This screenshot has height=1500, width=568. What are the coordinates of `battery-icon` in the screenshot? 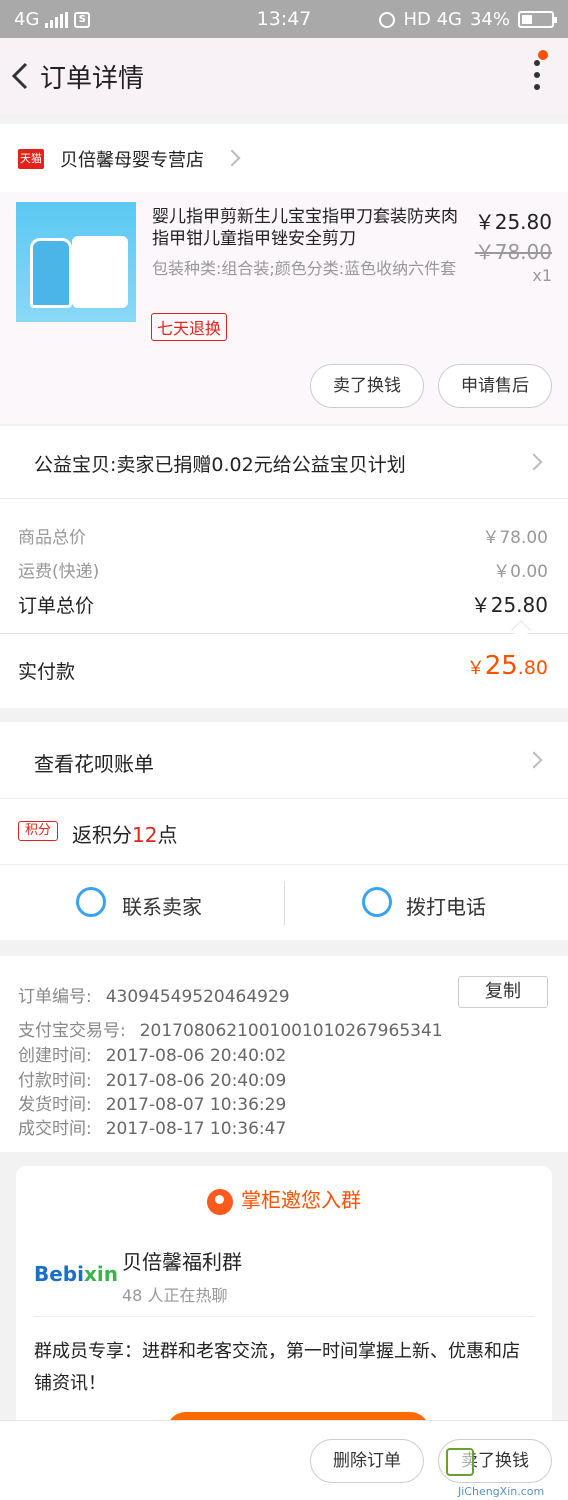 It's located at (537, 19).